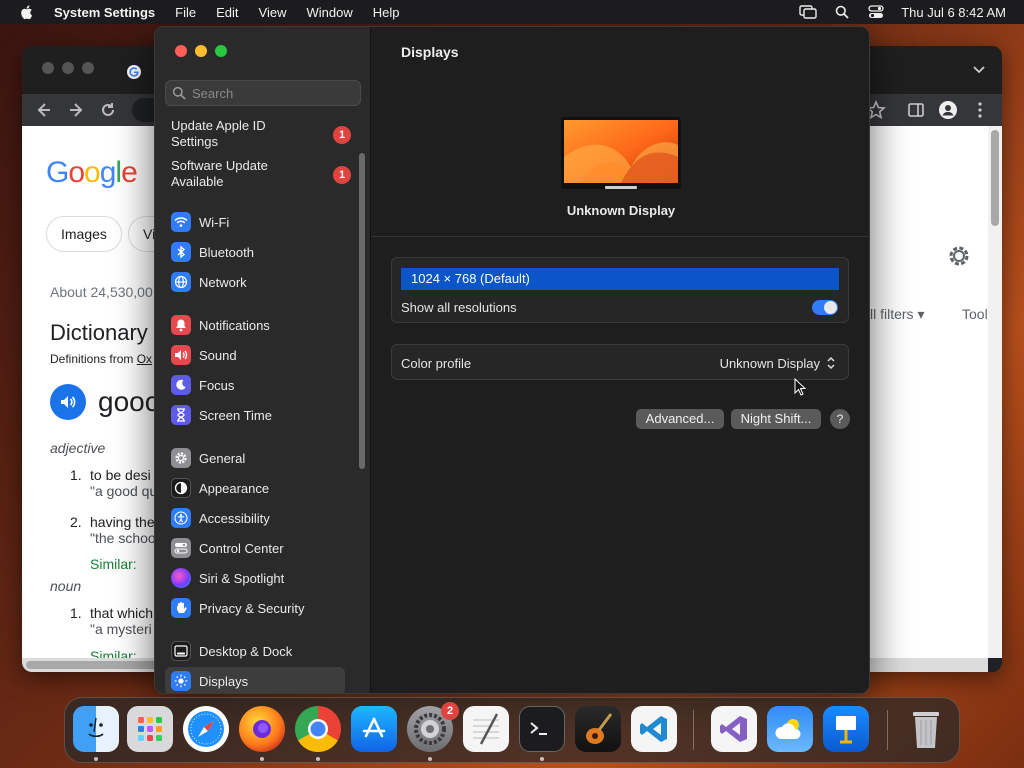 The image size is (1024, 768). Describe the element at coordinates (255, 578) in the screenshot. I see `sidebar-item-siri-spotlight: Siri & Spotlight` at that location.